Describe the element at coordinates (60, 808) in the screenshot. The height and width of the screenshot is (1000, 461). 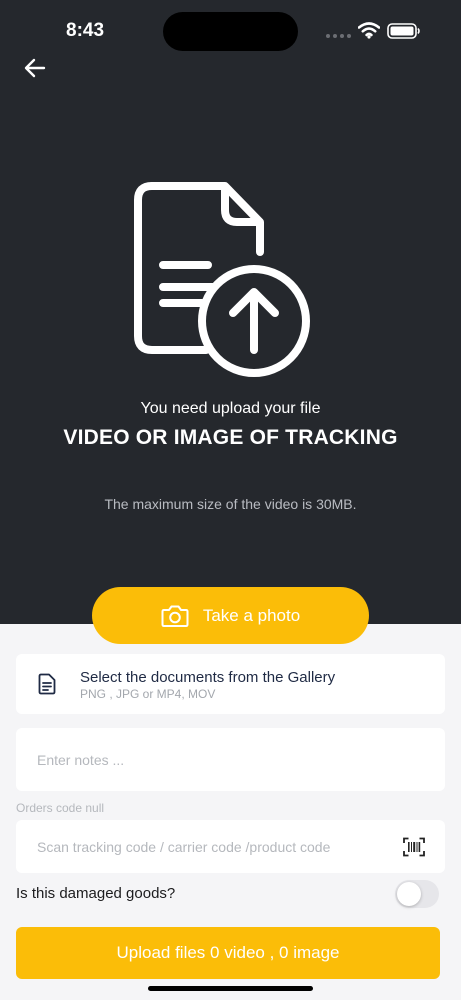
I see `orders-code-label: Orders code null` at that location.